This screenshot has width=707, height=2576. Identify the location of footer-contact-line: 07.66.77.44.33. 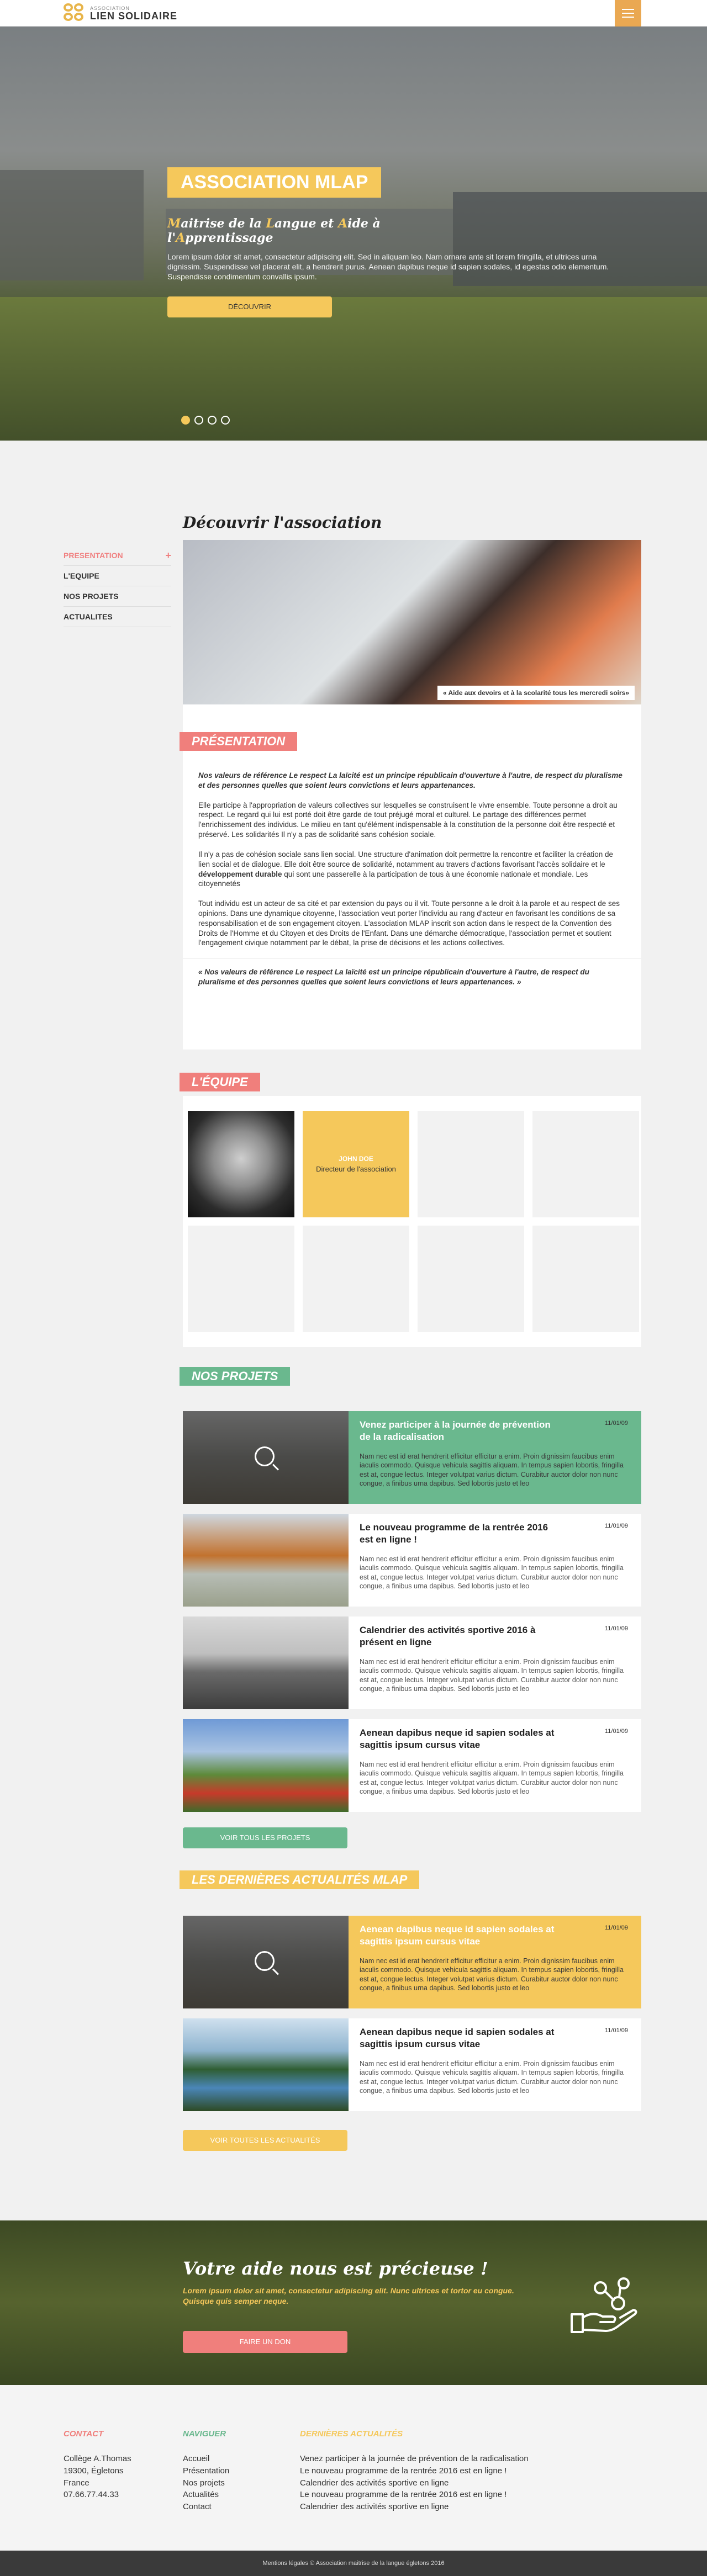
(91, 2495).